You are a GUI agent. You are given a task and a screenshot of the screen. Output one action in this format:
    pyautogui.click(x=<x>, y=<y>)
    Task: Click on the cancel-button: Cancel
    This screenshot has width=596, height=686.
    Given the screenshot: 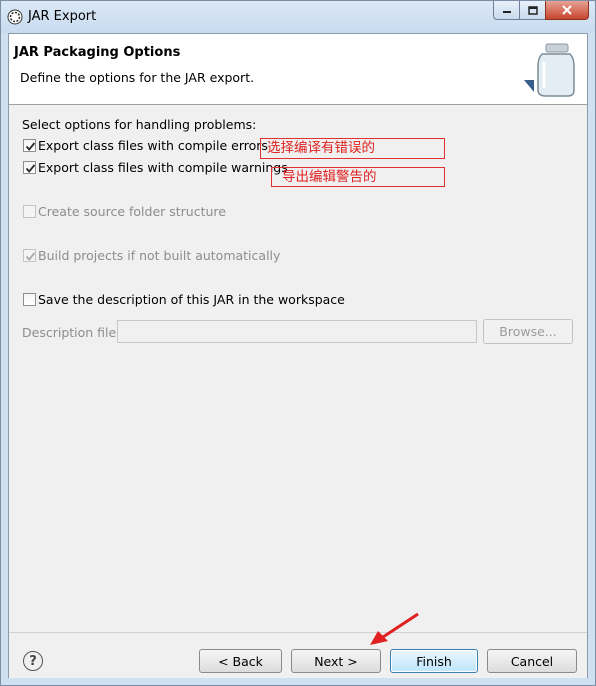 What is the action you would take?
    pyautogui.click(x=532, y=661)
    